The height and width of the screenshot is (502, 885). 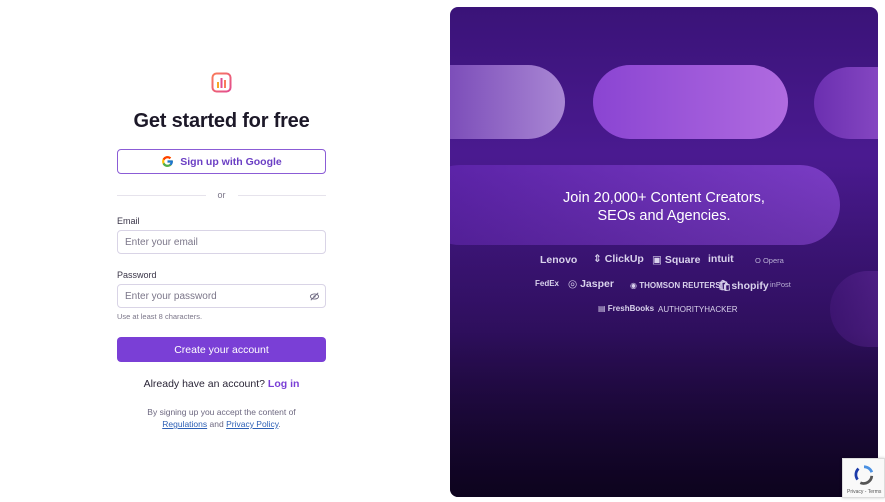 I want to click on terms-and: and, so click(x=216, y=424).